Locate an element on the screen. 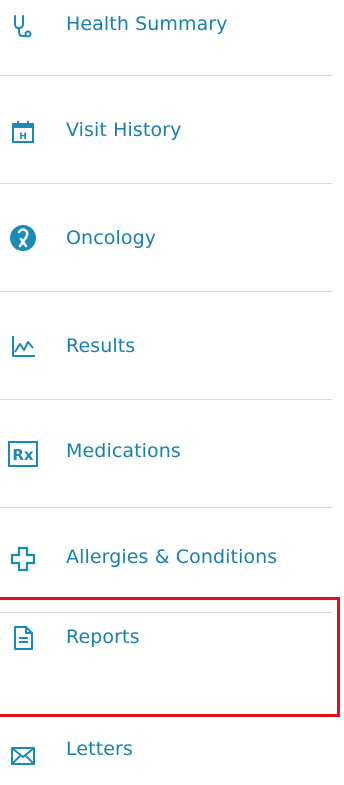 The width and height of the screenshot is (344, 785). nav-item-letters: Letters is located at coordinates (166, 757).